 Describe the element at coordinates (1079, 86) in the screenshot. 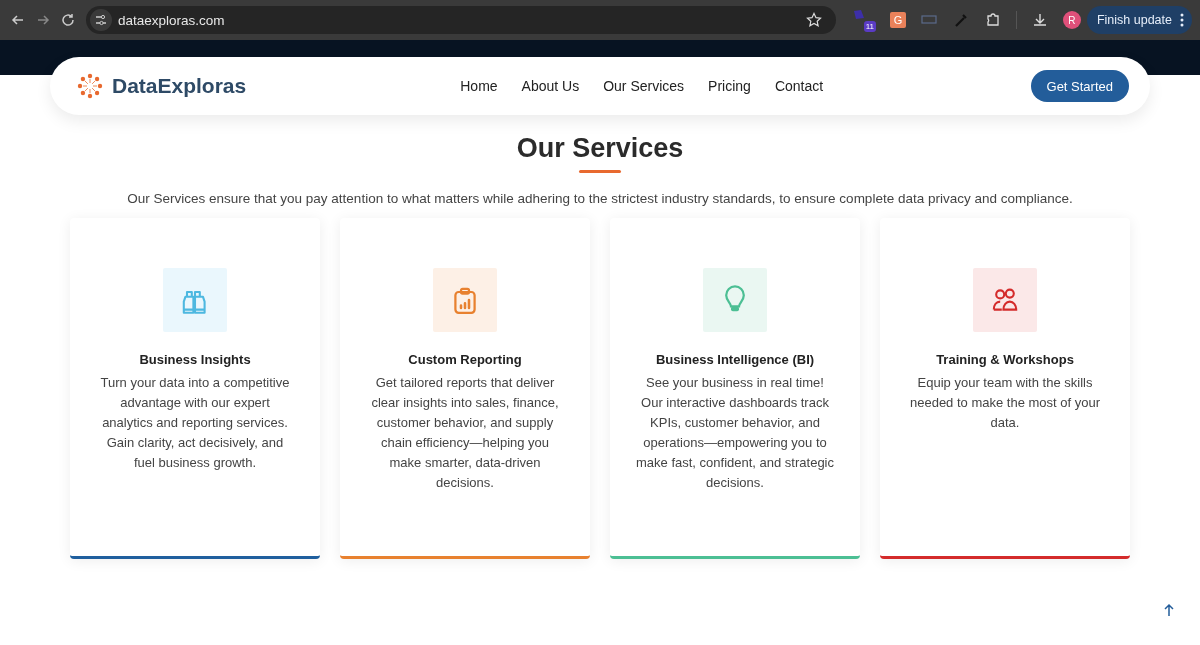

I see `get-started-button: Get Started` at that location.